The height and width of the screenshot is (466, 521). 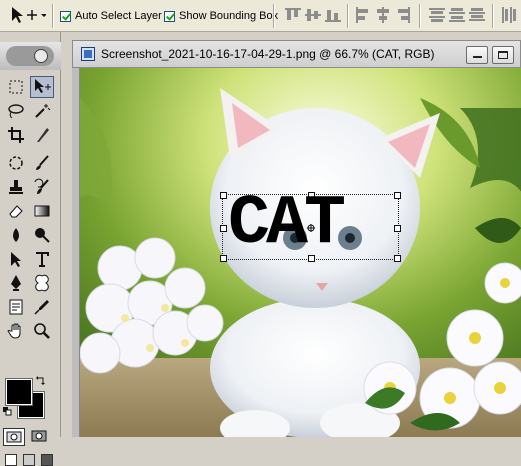 I want to click on show-bounding-box-checkbox: Show Bounding Box, so click(x=221, y=16).